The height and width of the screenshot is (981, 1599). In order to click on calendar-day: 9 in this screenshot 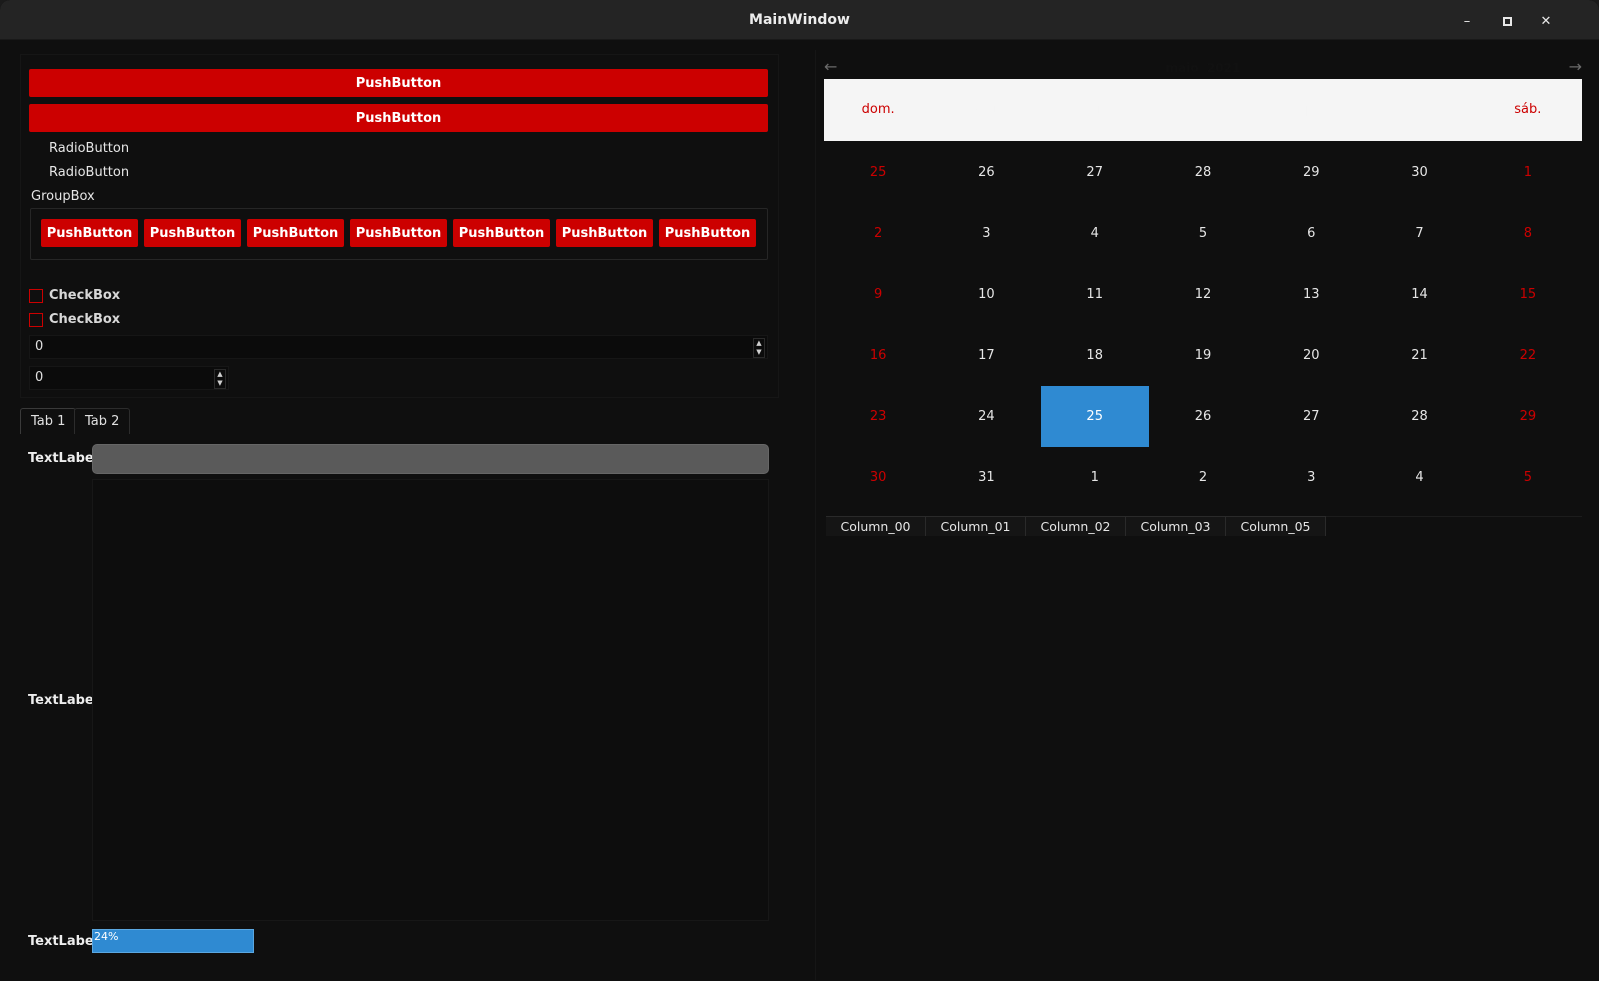, I will do `click(878, 294)`.